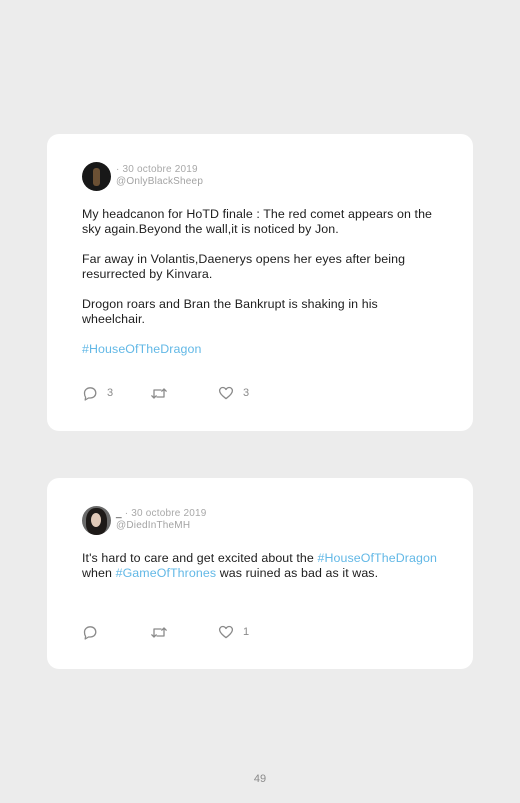 This screenshot has width=520, height=803. I want to click on tweet-header: _ · 30 octobre 2019 @DiedInTheMH, so click(259, 520).